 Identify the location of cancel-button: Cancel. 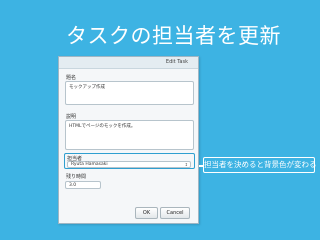
(175, 213).